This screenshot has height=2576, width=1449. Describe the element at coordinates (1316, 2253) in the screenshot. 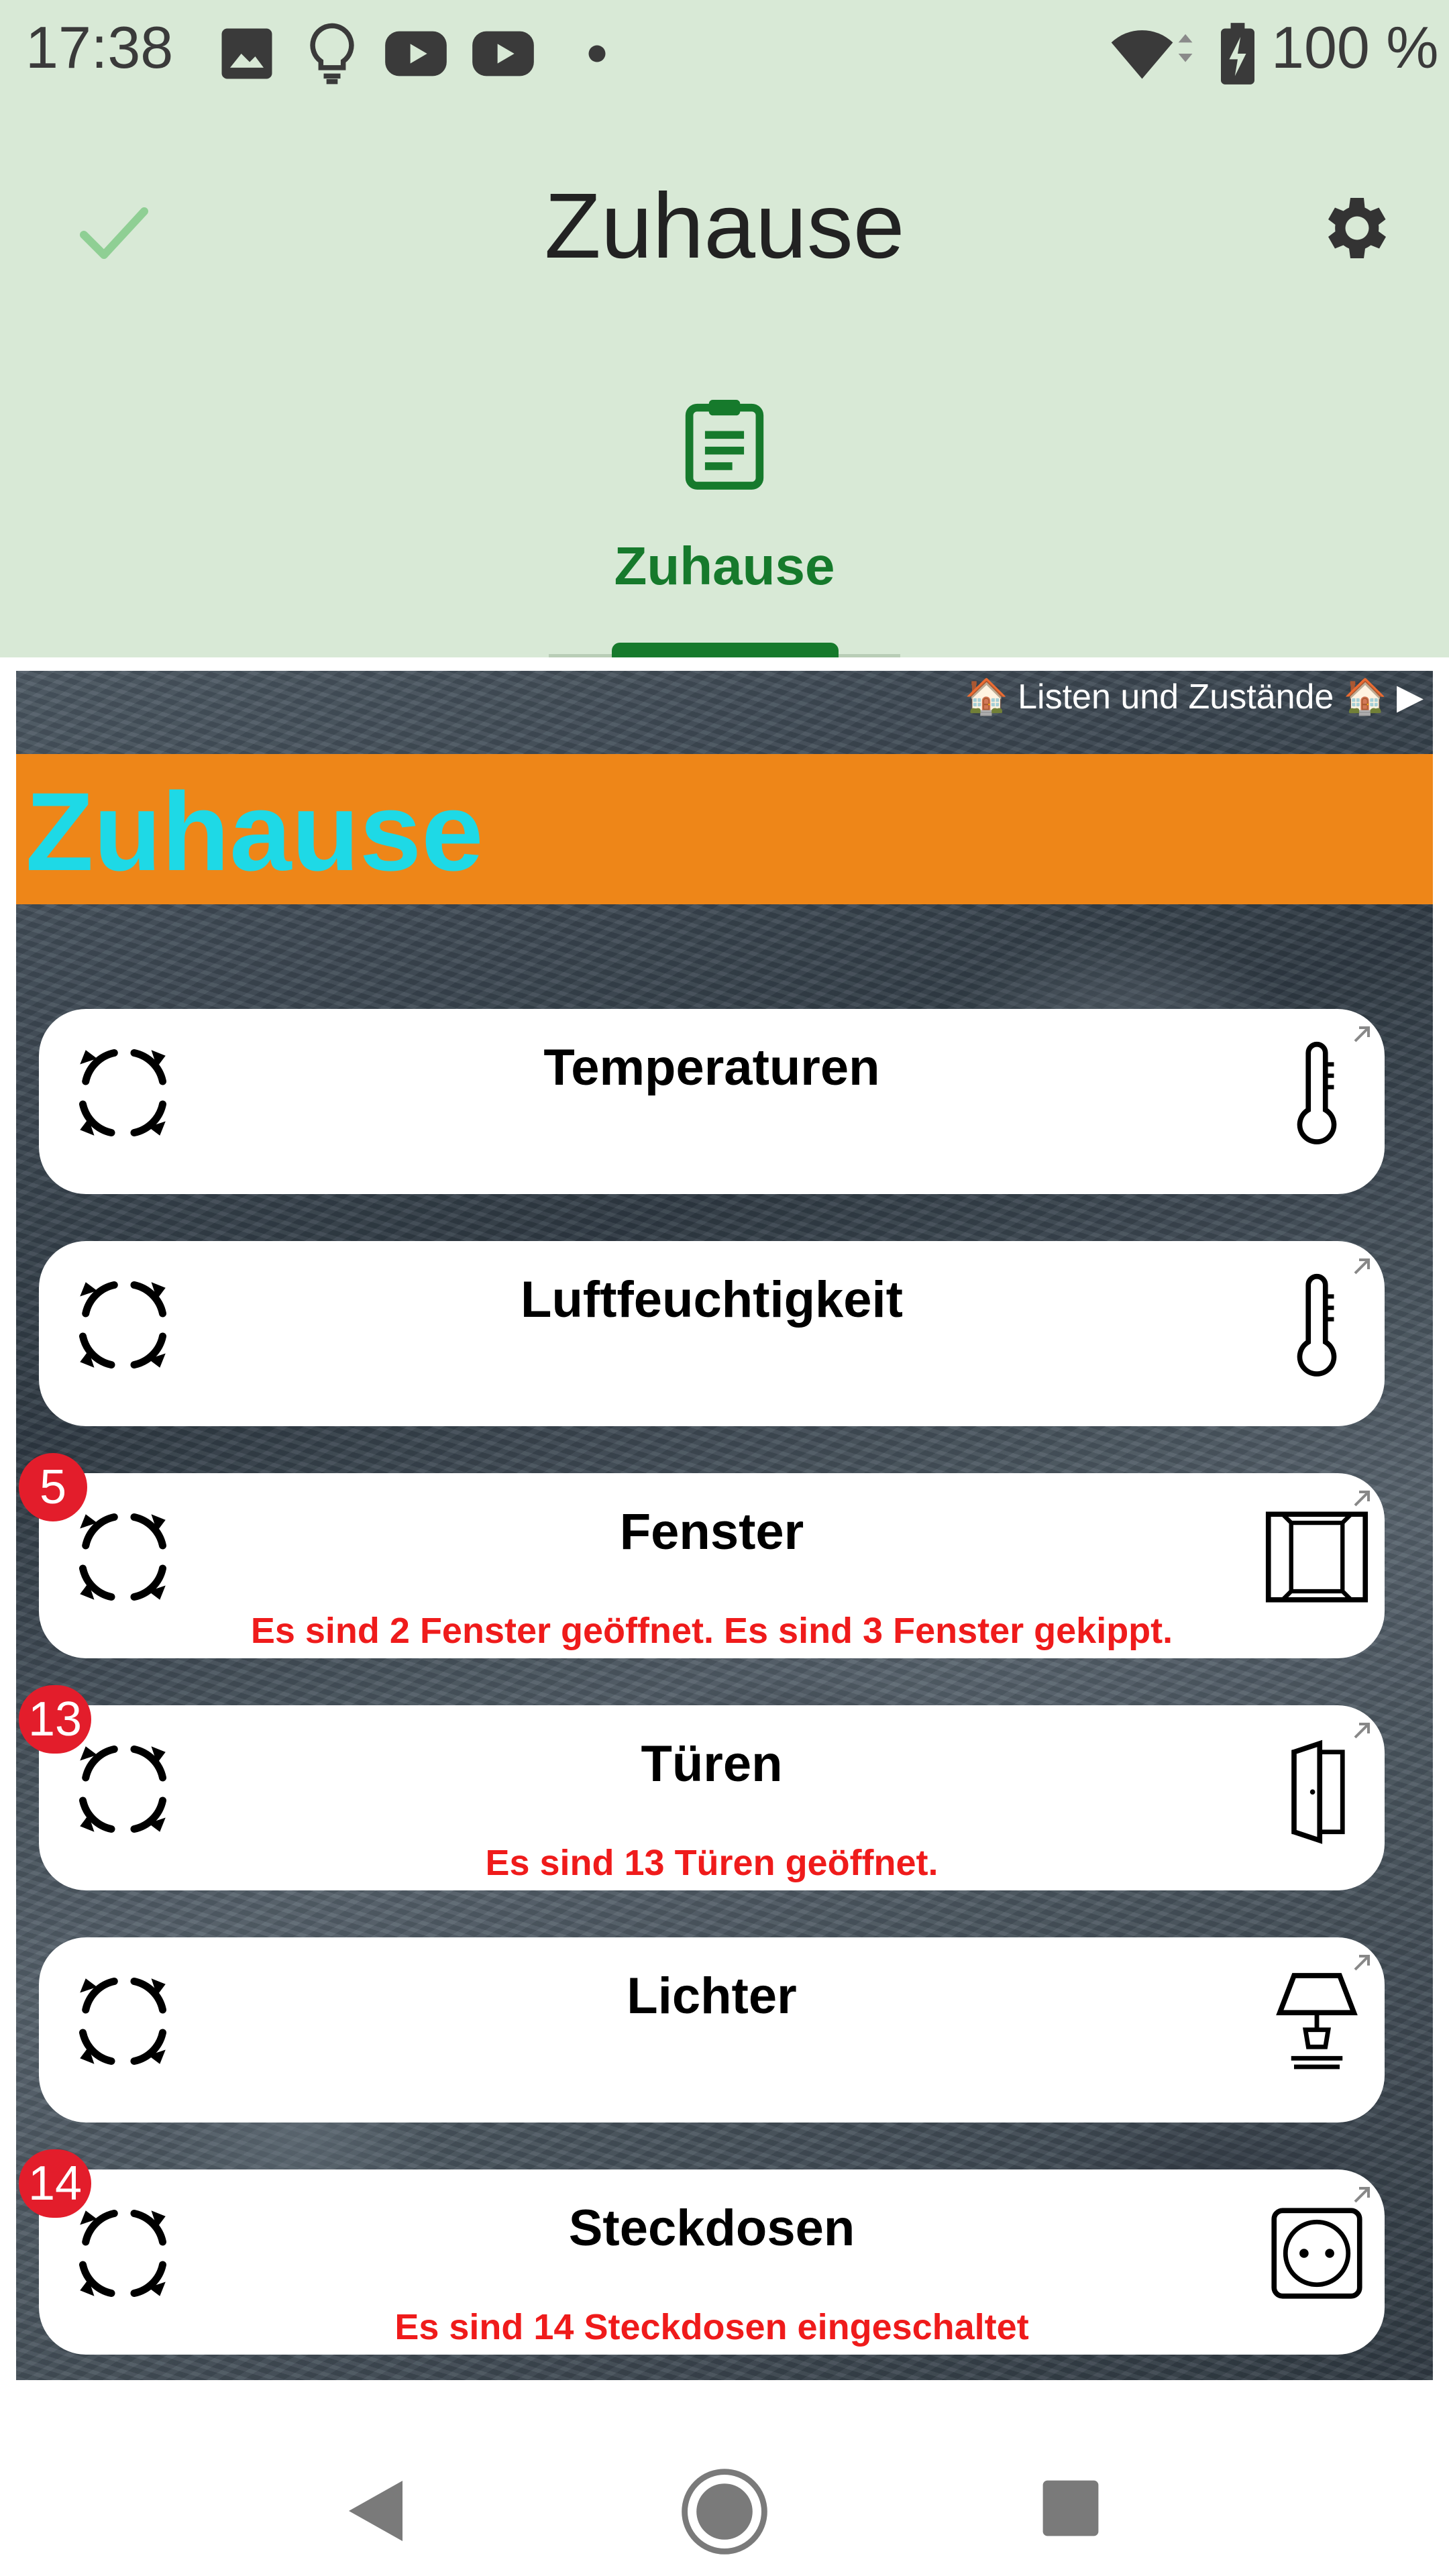

I see `socket-icon` at that location.